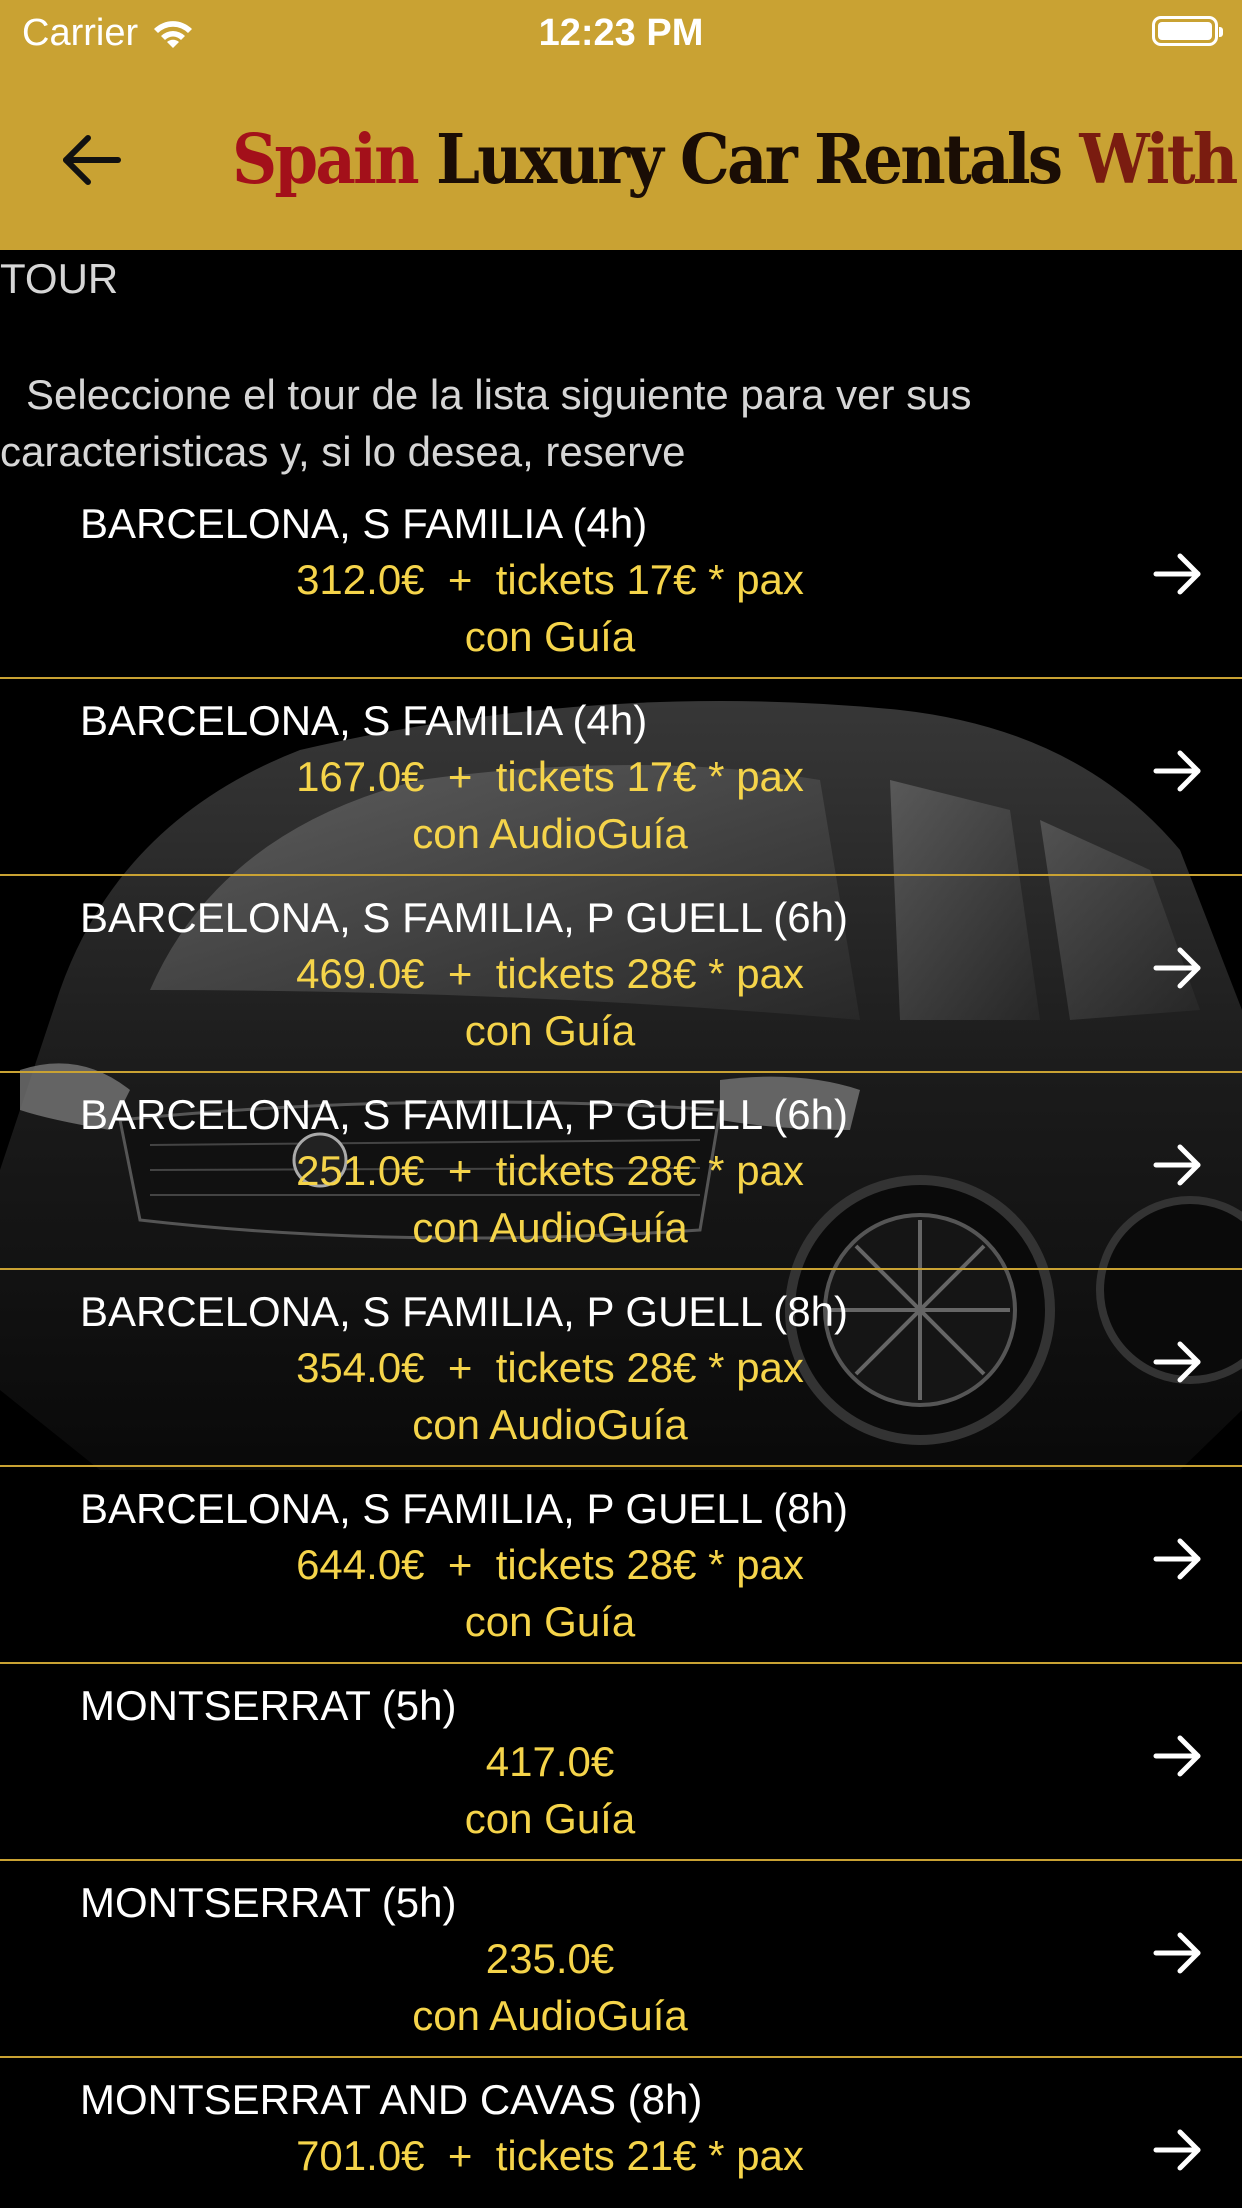 The width and height of the screenshot is (1242, 2208). What do you see at coordinates (92, 160) in the screenshot?
I see `arrow-left-icon` at bounding box center [92, 160].